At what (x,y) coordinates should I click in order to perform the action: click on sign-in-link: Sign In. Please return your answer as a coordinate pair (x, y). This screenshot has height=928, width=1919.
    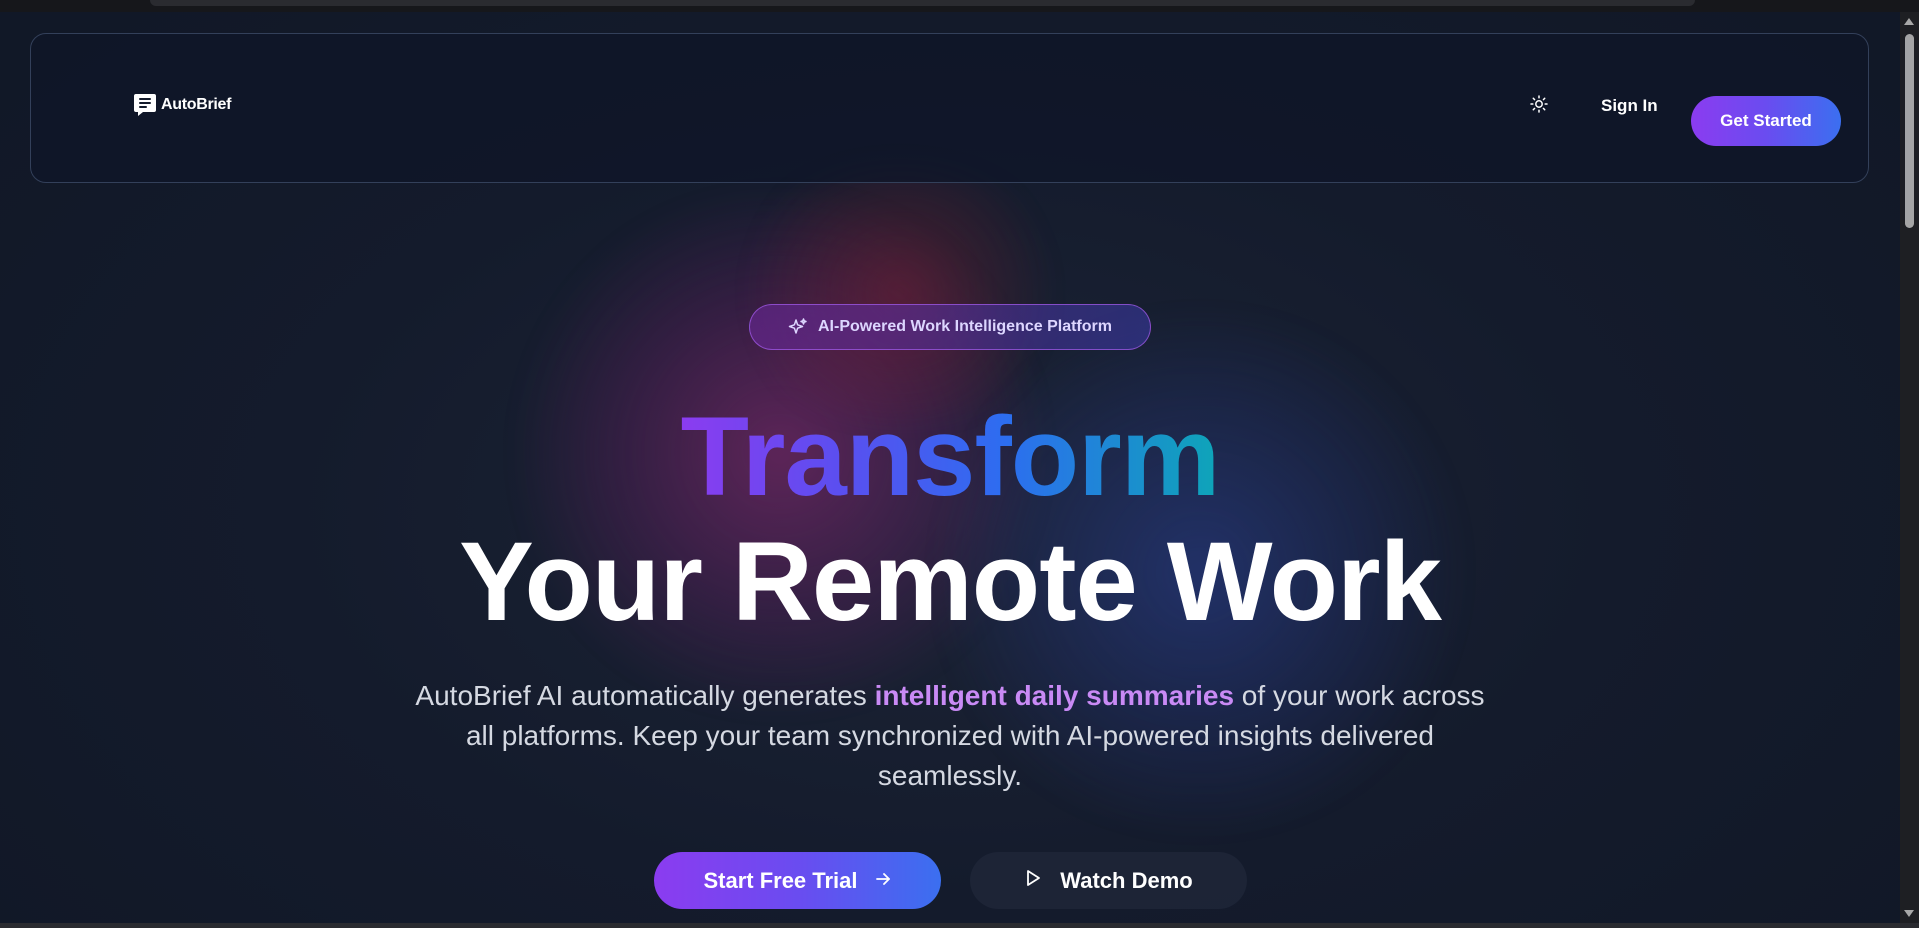
    Looking at the image, I should click on (1629, 106).